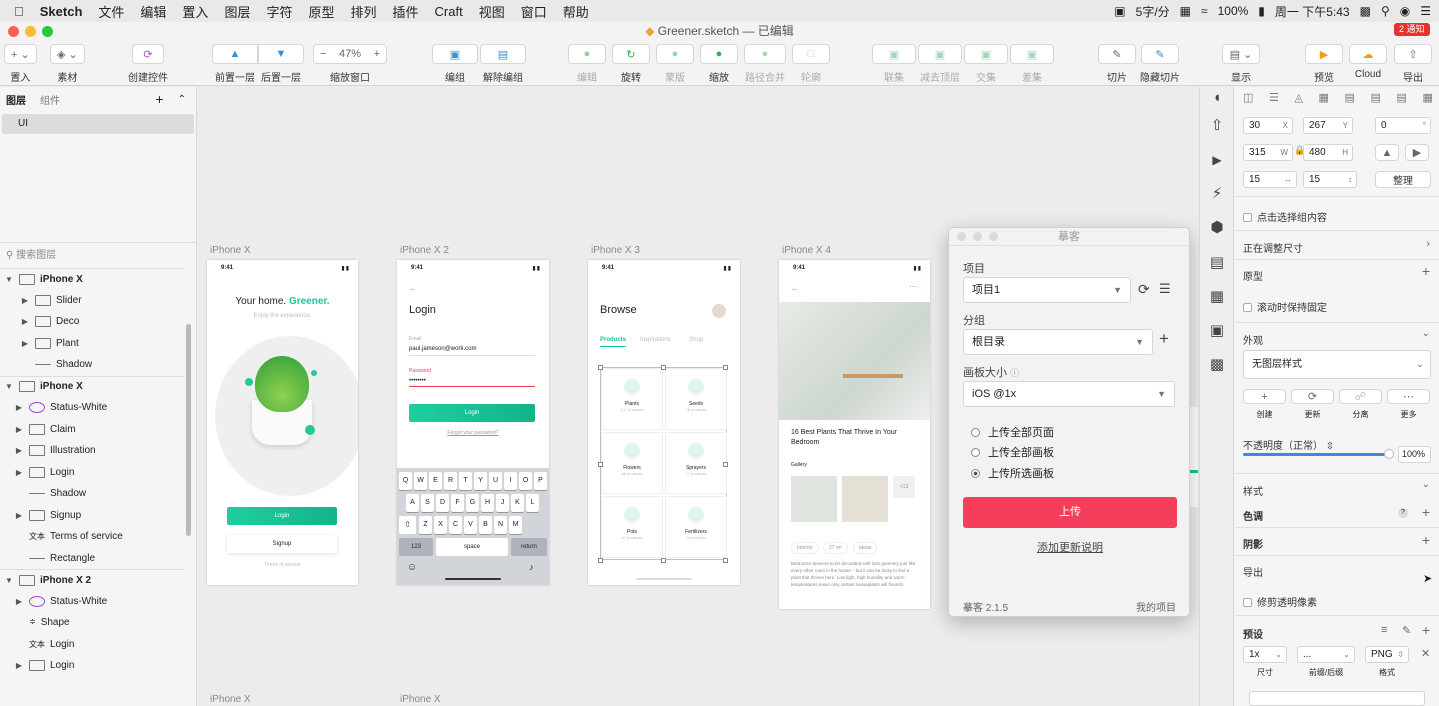 This screenshot has width=1439, height=706. Describe the element at coordinates (406, 11) in the screenshot. I see `menu-plugins: 插件` at that location.